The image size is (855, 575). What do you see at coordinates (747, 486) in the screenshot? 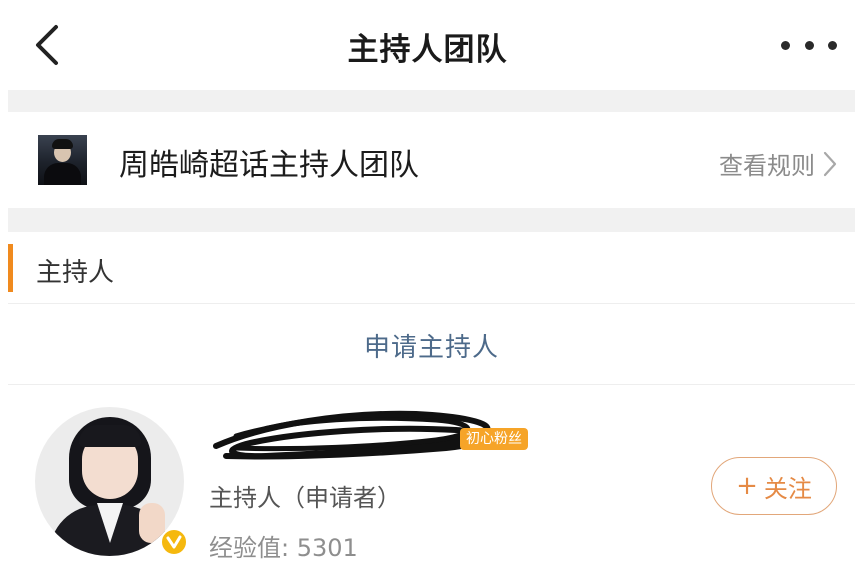
I see `plus-icon: +` at bounding box center [747, 486].